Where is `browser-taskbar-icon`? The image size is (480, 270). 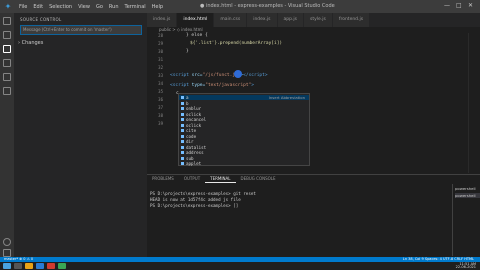
browser-taskbar-icon is located at coordinates (51, 266).